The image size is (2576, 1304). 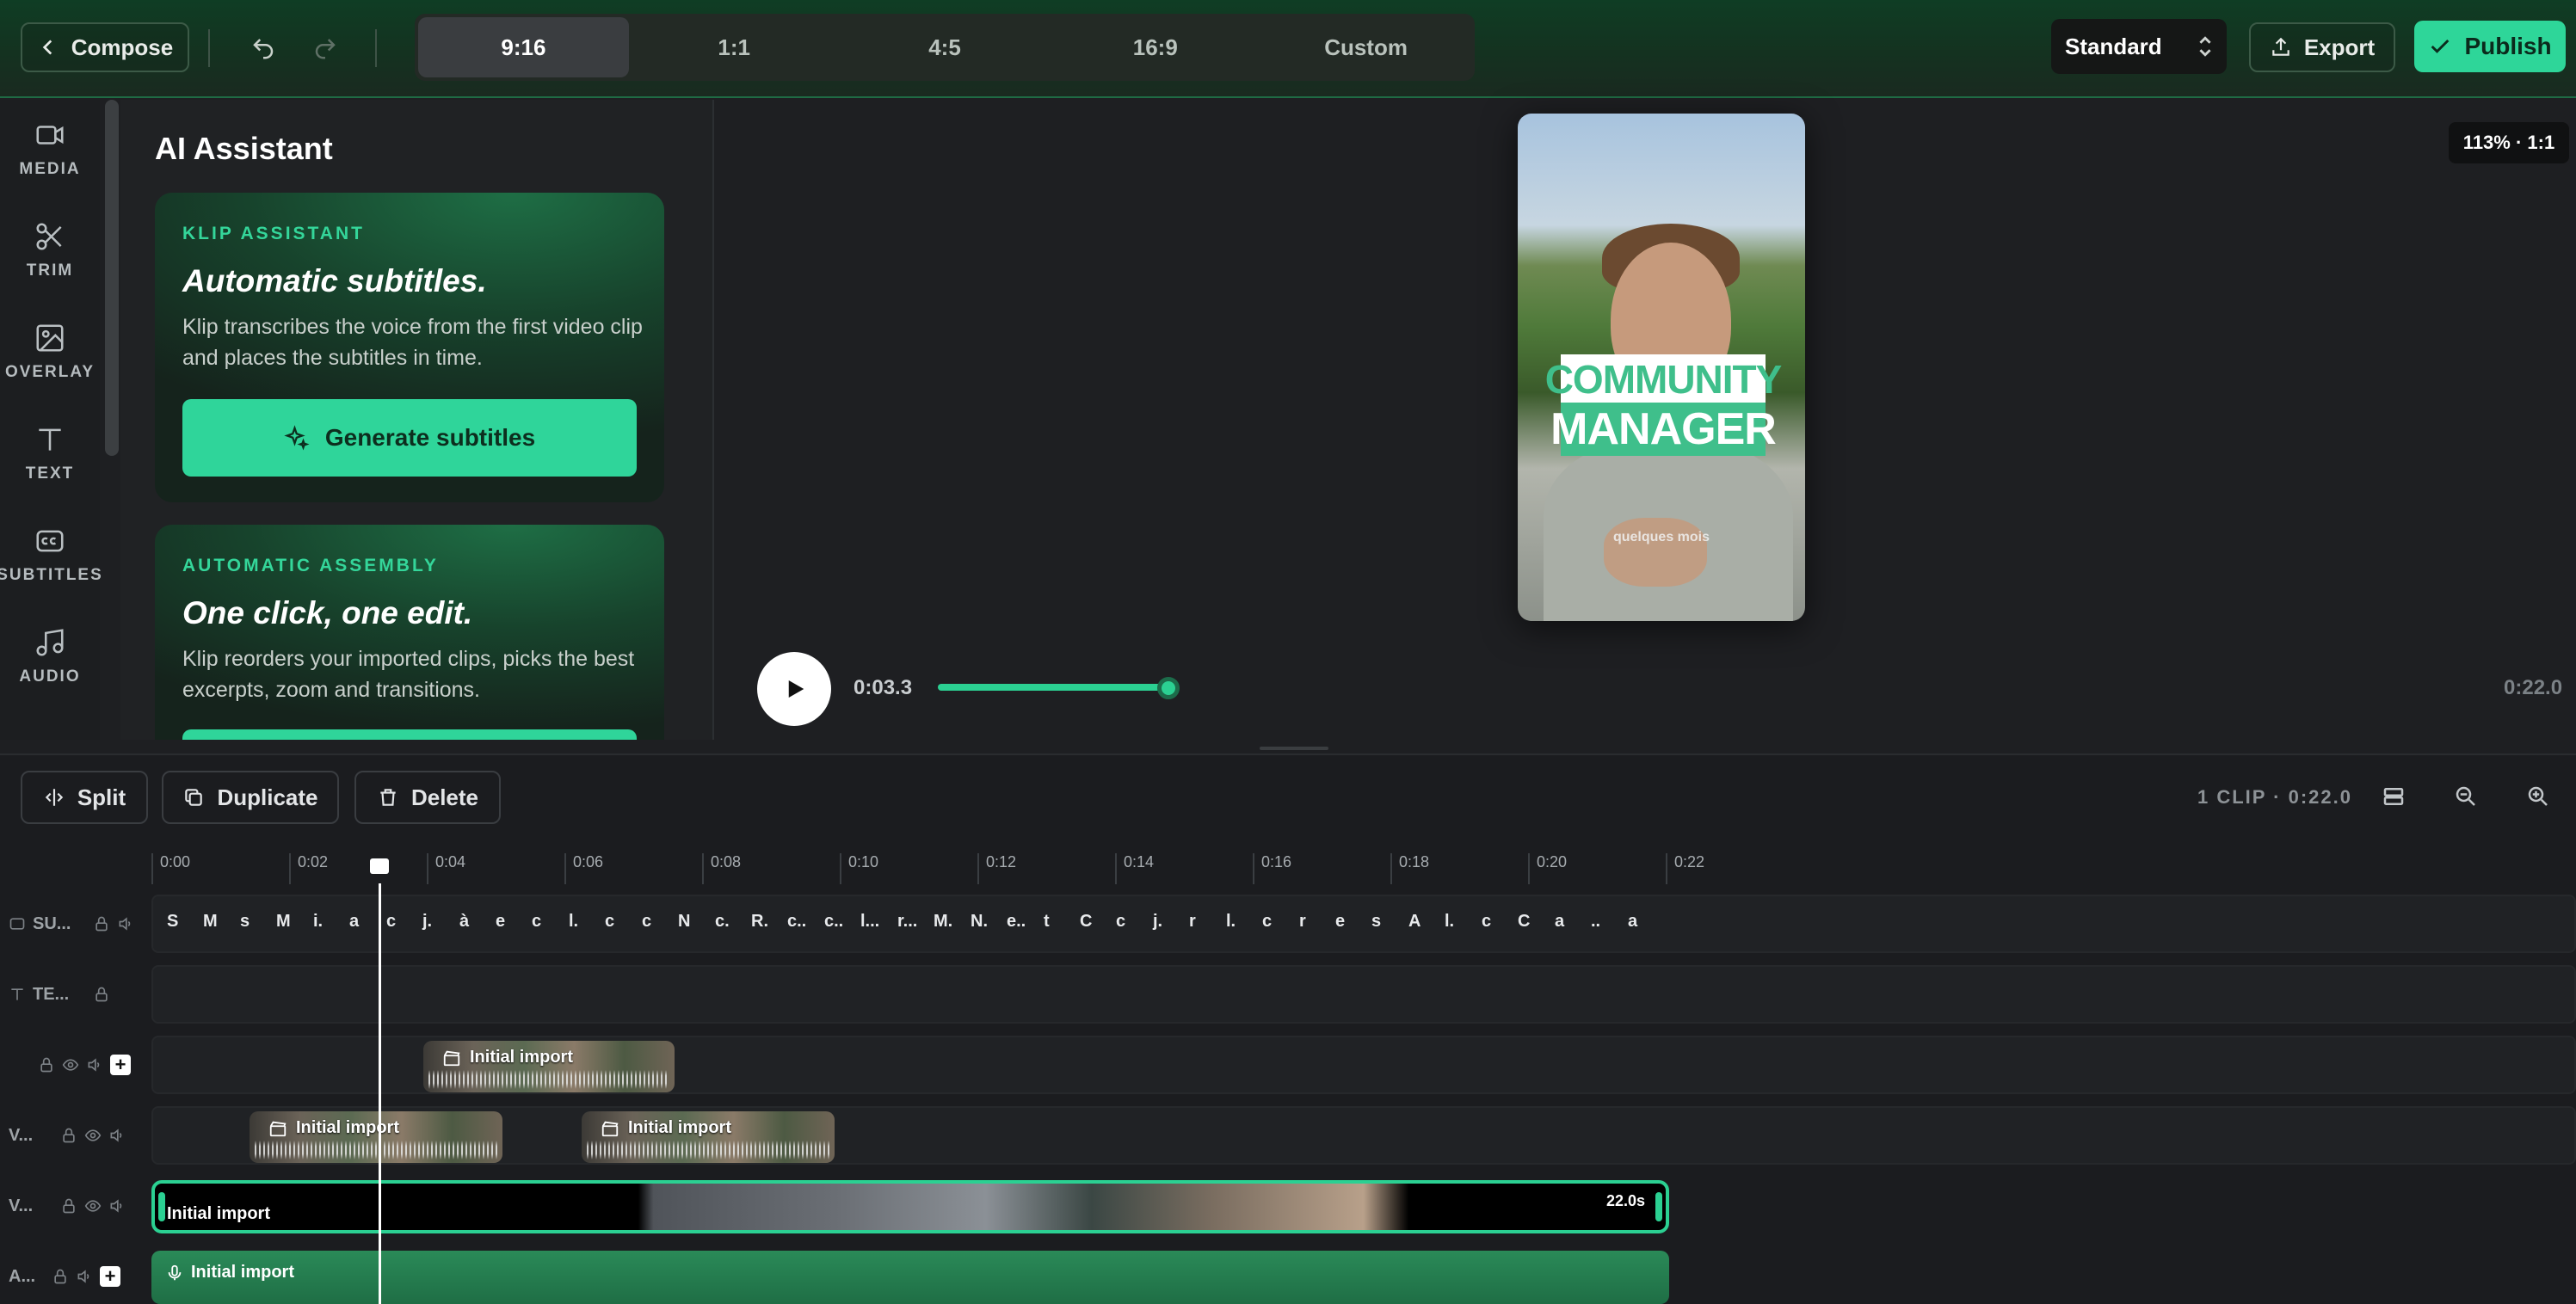 What do you see at coordinates (1659, 1206) in the screenshot?
I see `clip-trim-handle-right` at bounding box center [1659, 1206].